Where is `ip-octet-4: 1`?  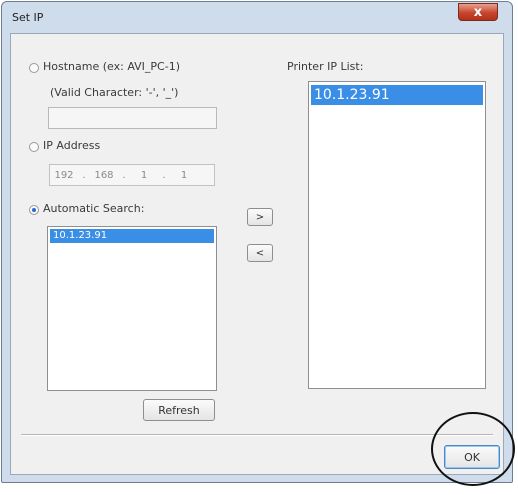
ip-octet-4: 1 is located at coordinates (184, 175).